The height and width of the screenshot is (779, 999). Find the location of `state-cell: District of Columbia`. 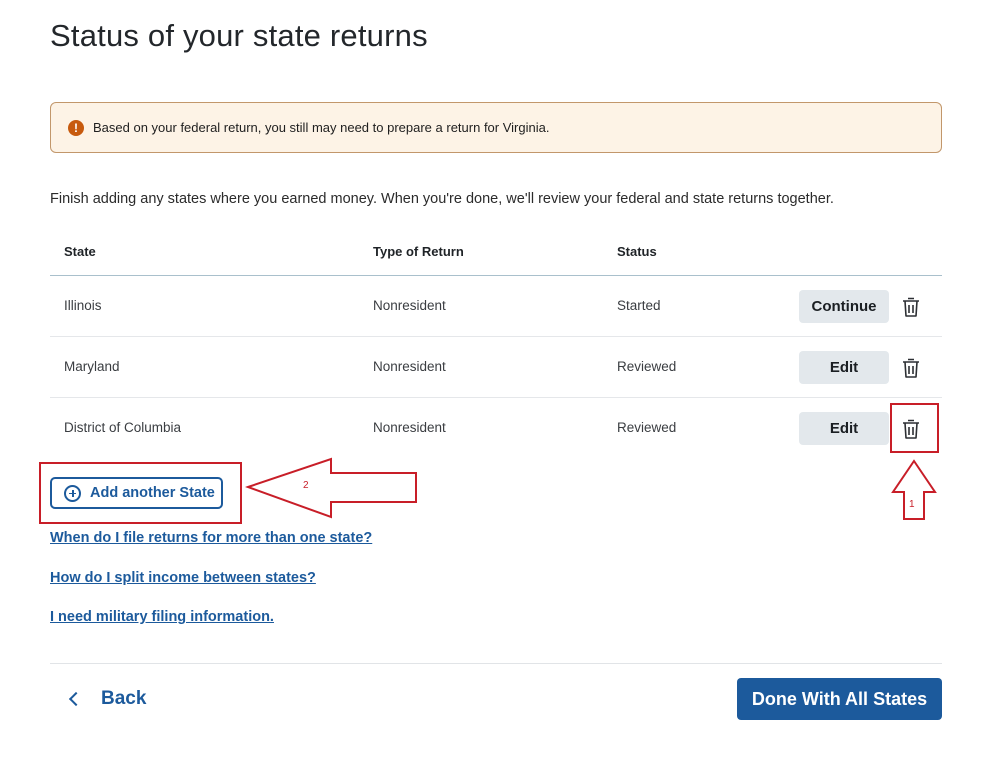

state-cell: District of Columbia is located at coordinates (123, 427).